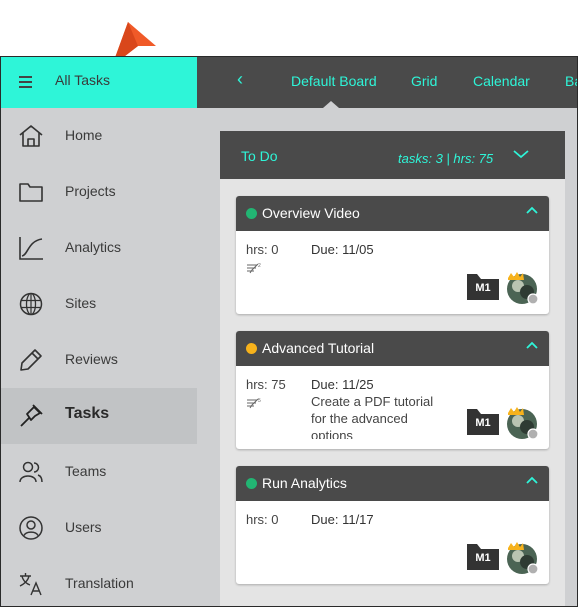  I want to click on card-title: Overview Video, so click(311, 213).